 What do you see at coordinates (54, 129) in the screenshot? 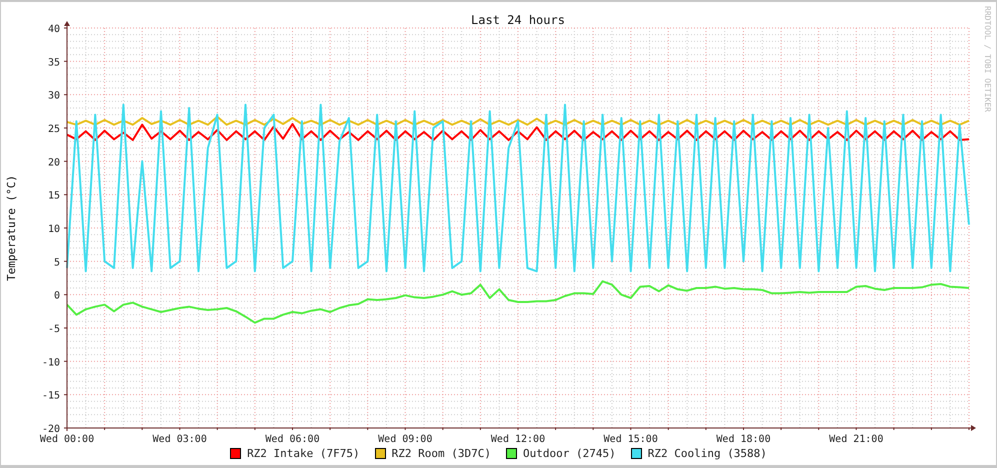
I see `axis-label: 25` at bounding box center [54, 129].